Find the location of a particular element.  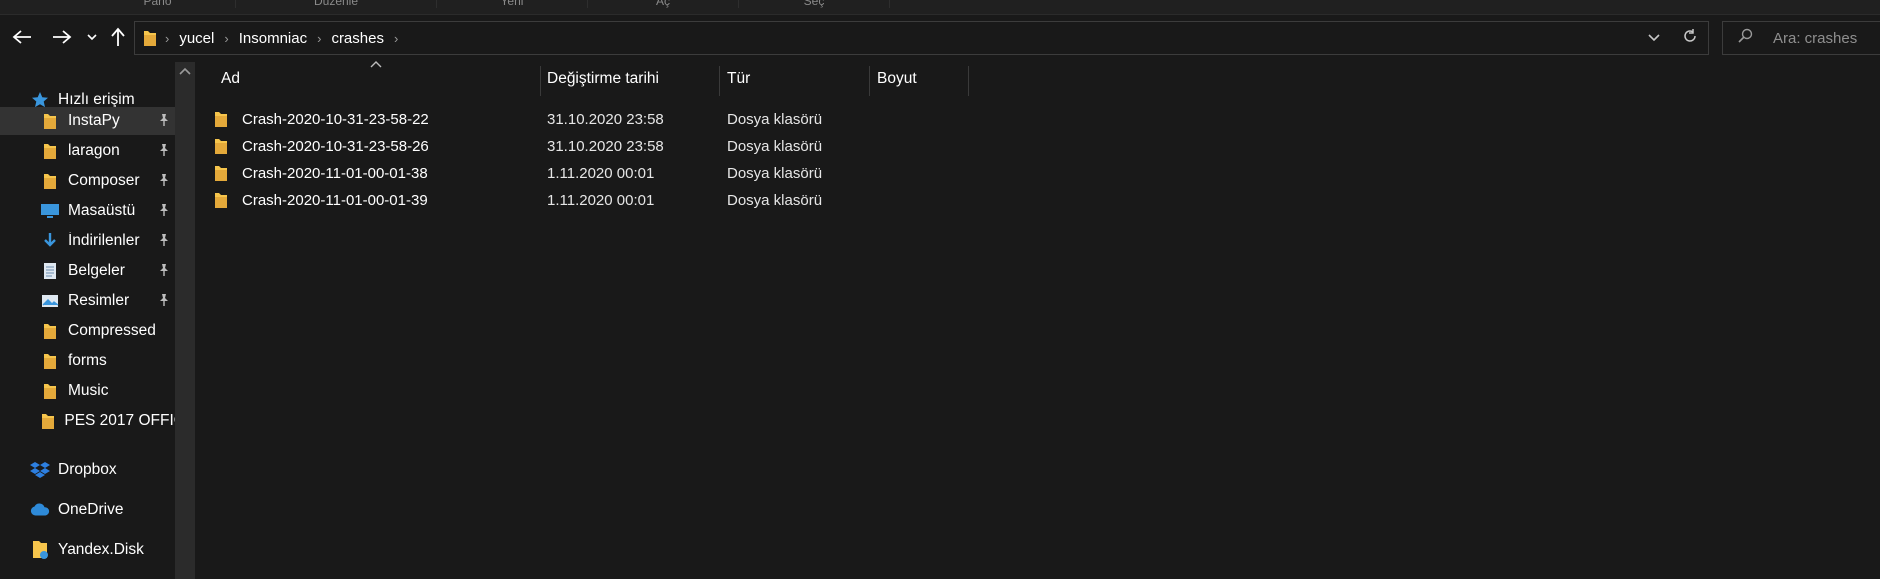

search-box is located at coordinates (1801, 38).